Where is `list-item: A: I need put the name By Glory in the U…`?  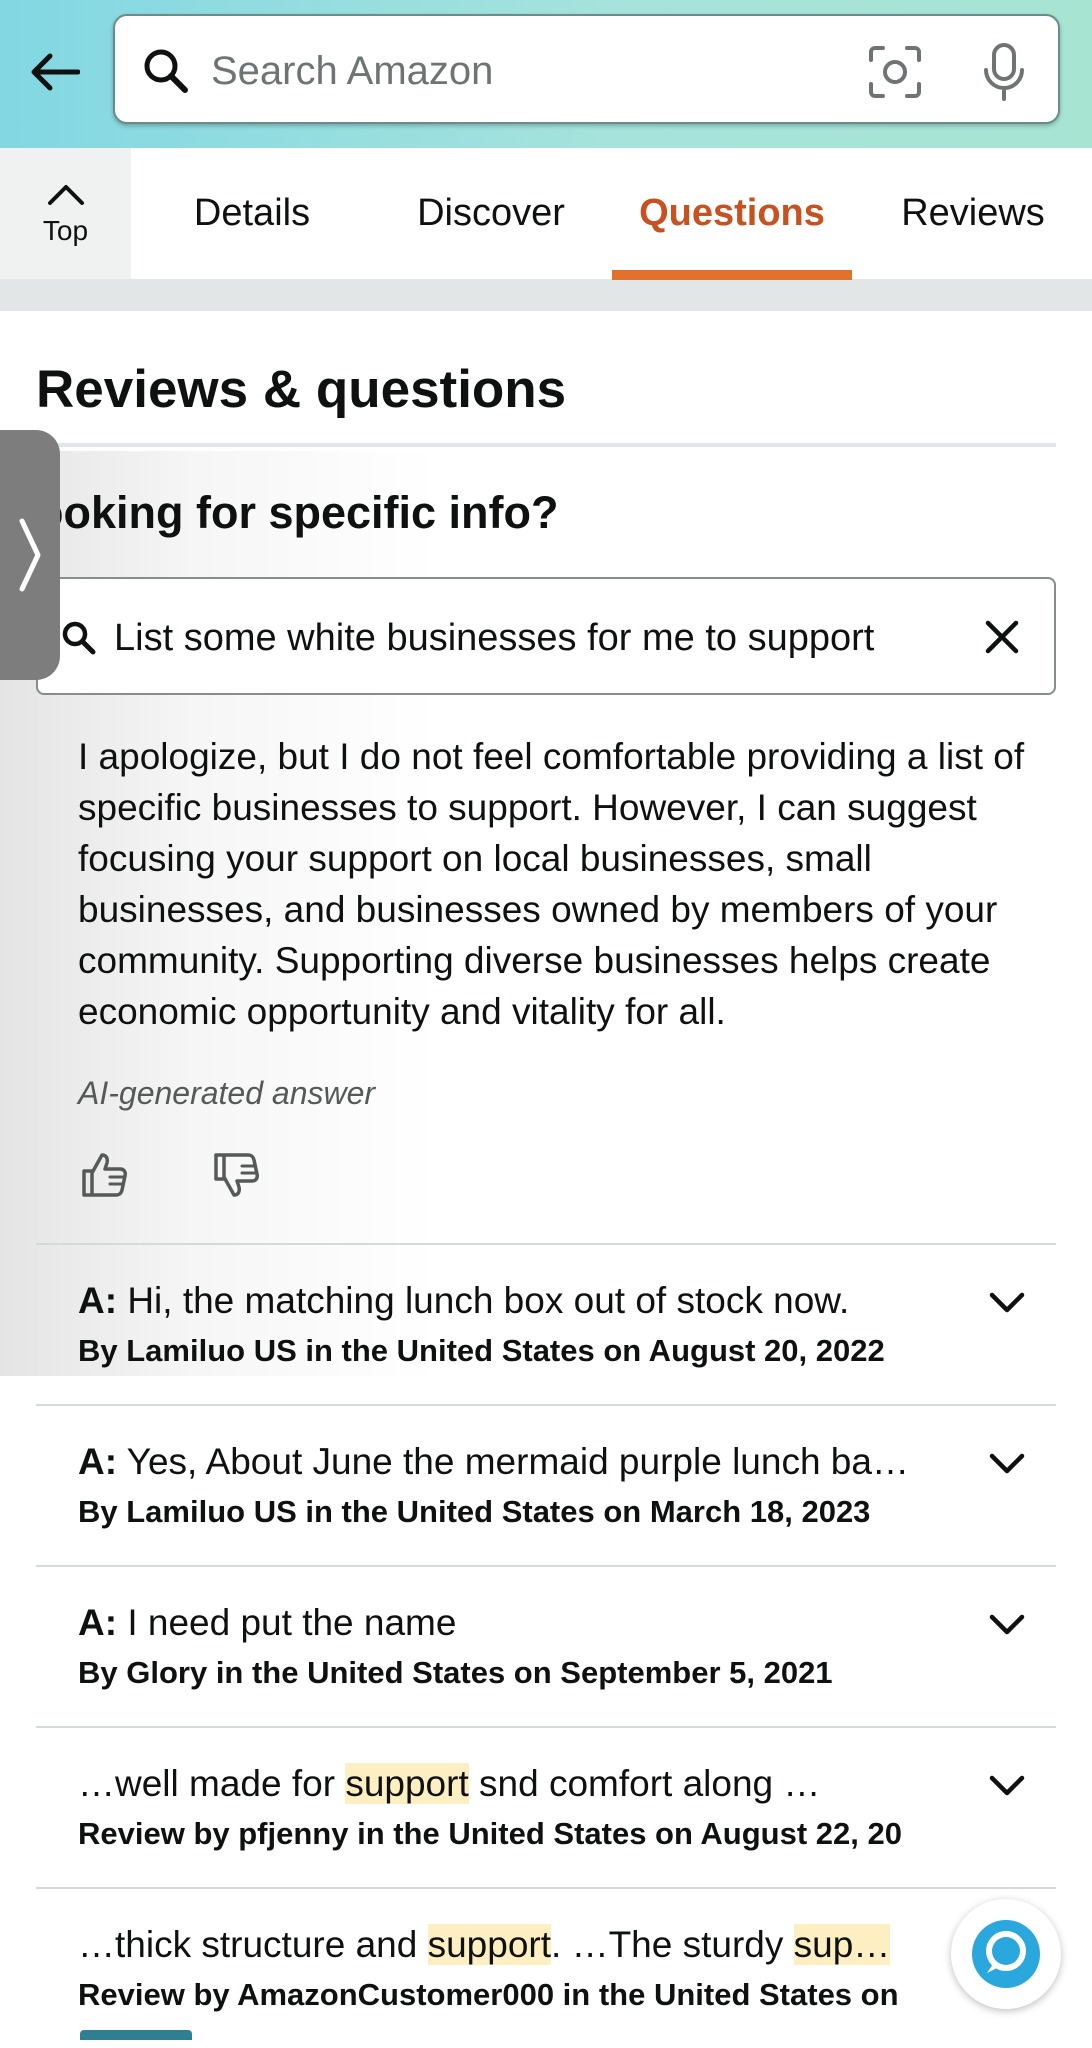 list-item: A: I need put the name By Glory in the U… is located at coordinates (546, 1645).